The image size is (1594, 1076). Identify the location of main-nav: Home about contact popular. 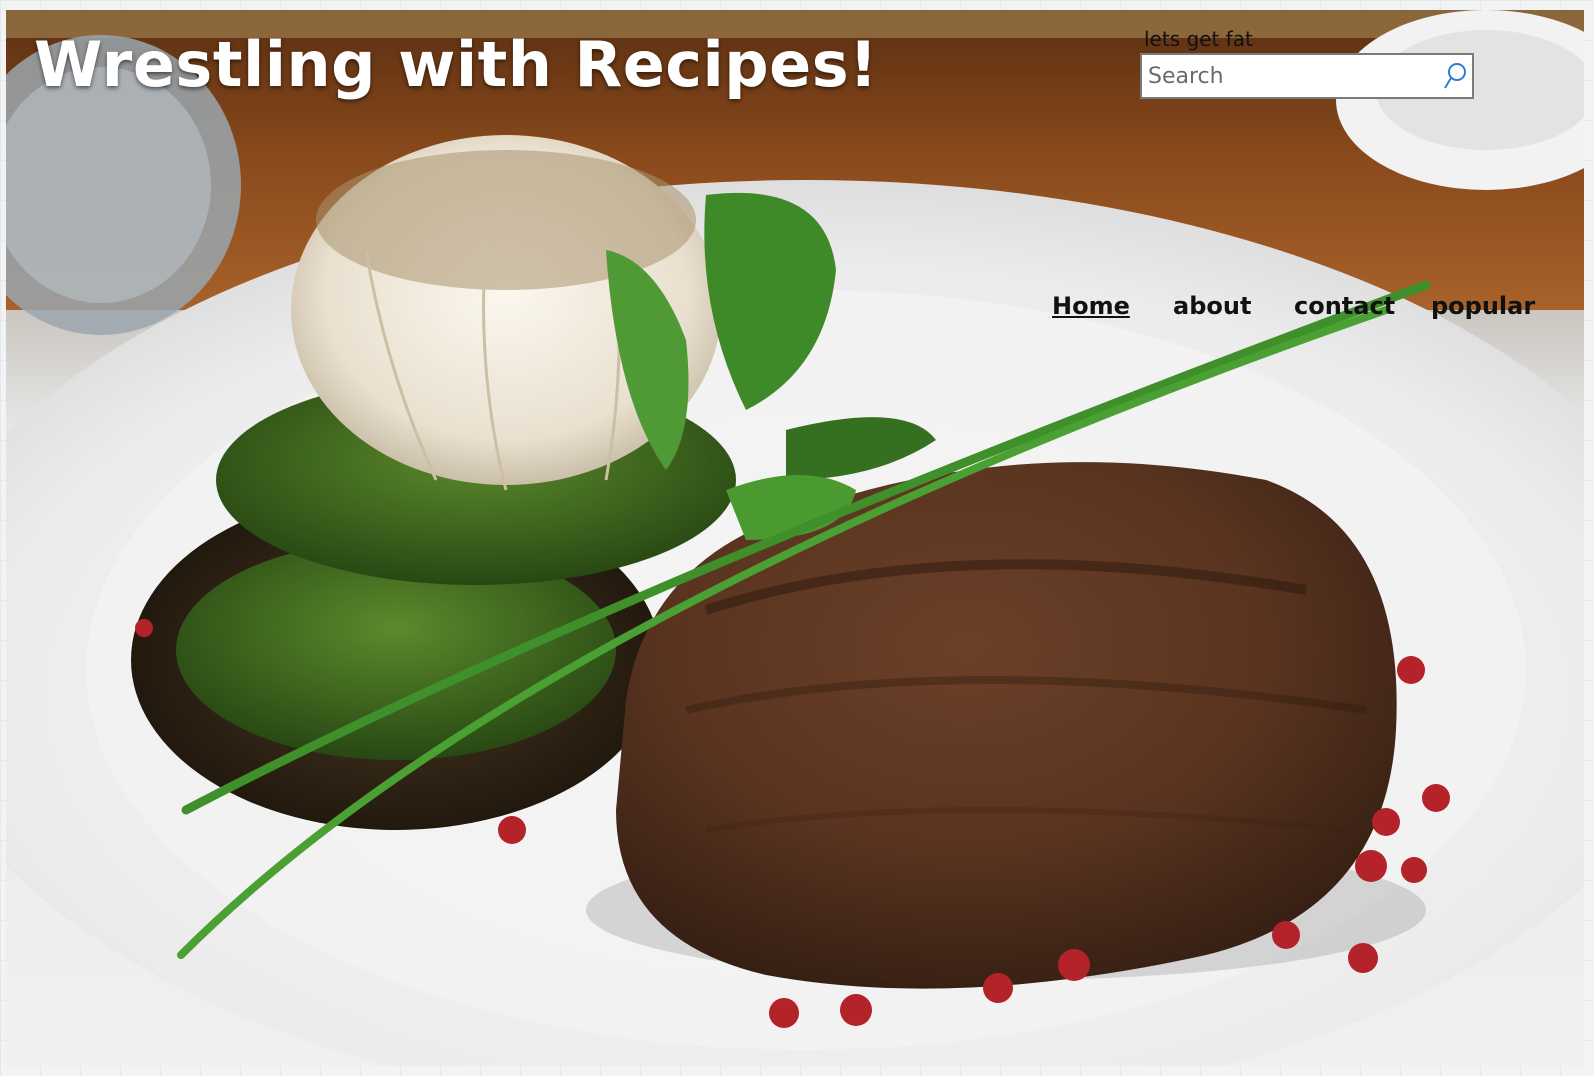
(1293, 306).